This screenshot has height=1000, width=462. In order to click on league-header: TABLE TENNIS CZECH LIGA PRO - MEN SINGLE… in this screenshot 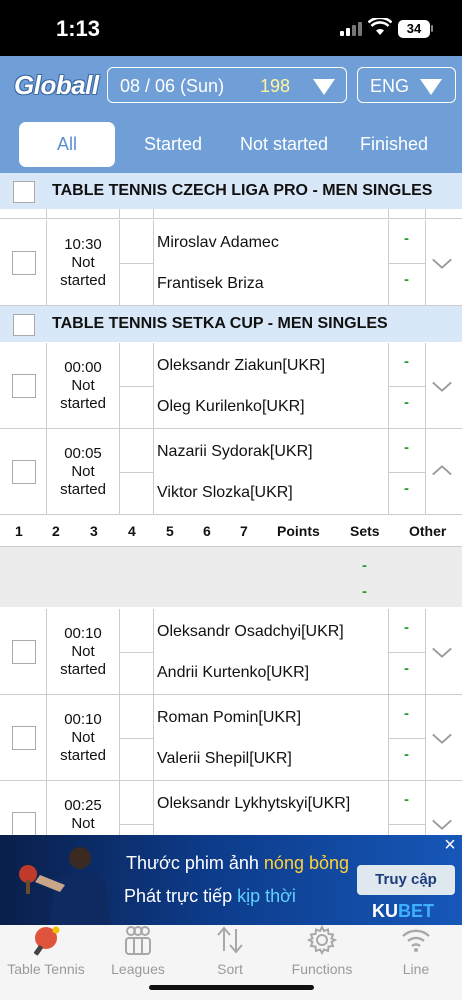, I will do `click(231, 191)`.